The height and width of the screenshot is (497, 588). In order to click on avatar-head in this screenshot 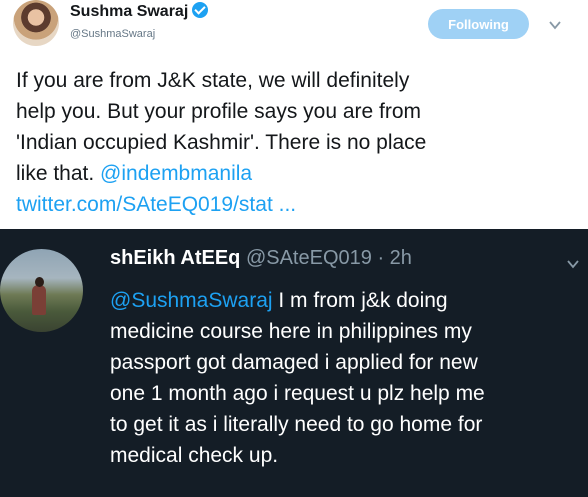, I will do `click(39, 282)`.